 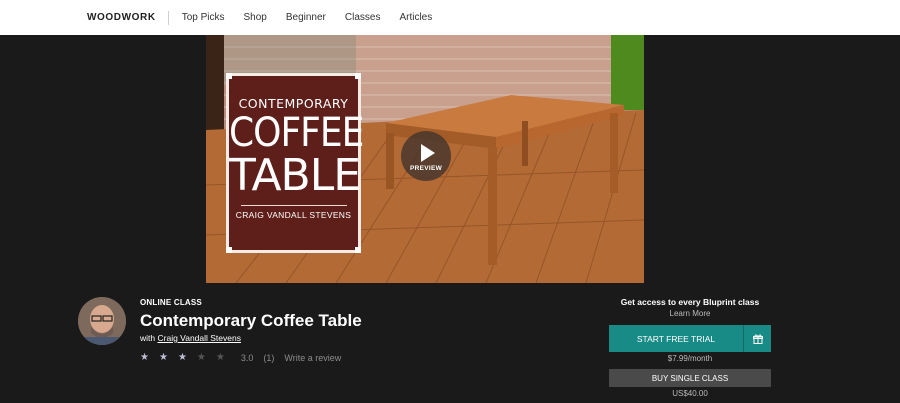 I want to click on trial-label: START FREE TRIAL, so click(x=676, y=338).